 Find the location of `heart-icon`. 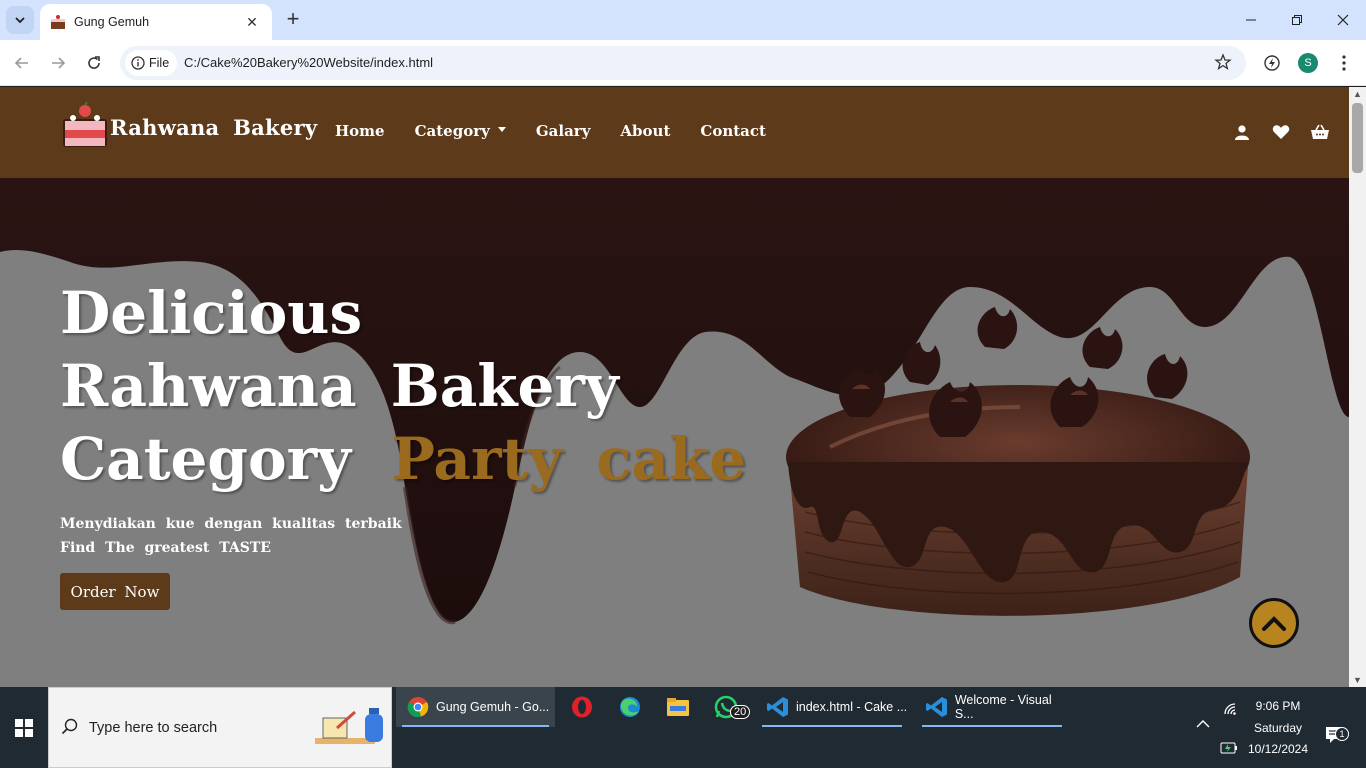

heart-icon is located at coordinates (1281, 132).